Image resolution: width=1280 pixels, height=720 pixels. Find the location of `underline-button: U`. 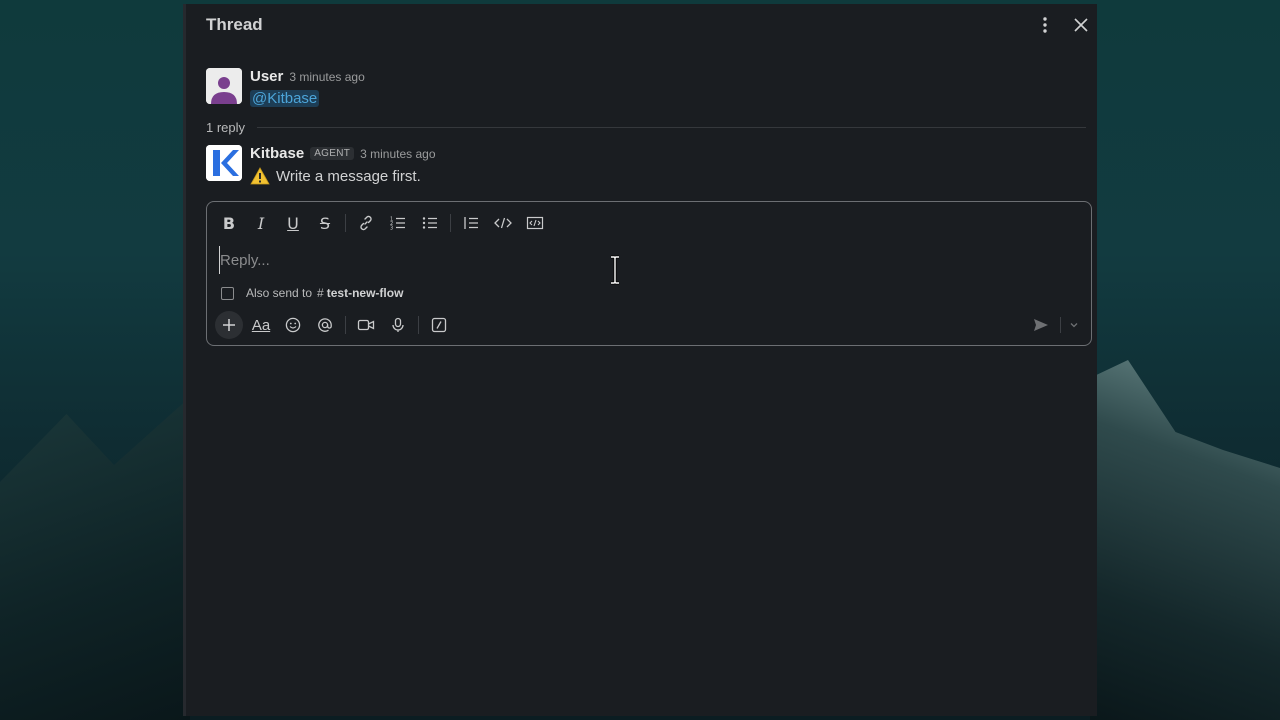

underline-button: U is located at coordinates (293, 223).